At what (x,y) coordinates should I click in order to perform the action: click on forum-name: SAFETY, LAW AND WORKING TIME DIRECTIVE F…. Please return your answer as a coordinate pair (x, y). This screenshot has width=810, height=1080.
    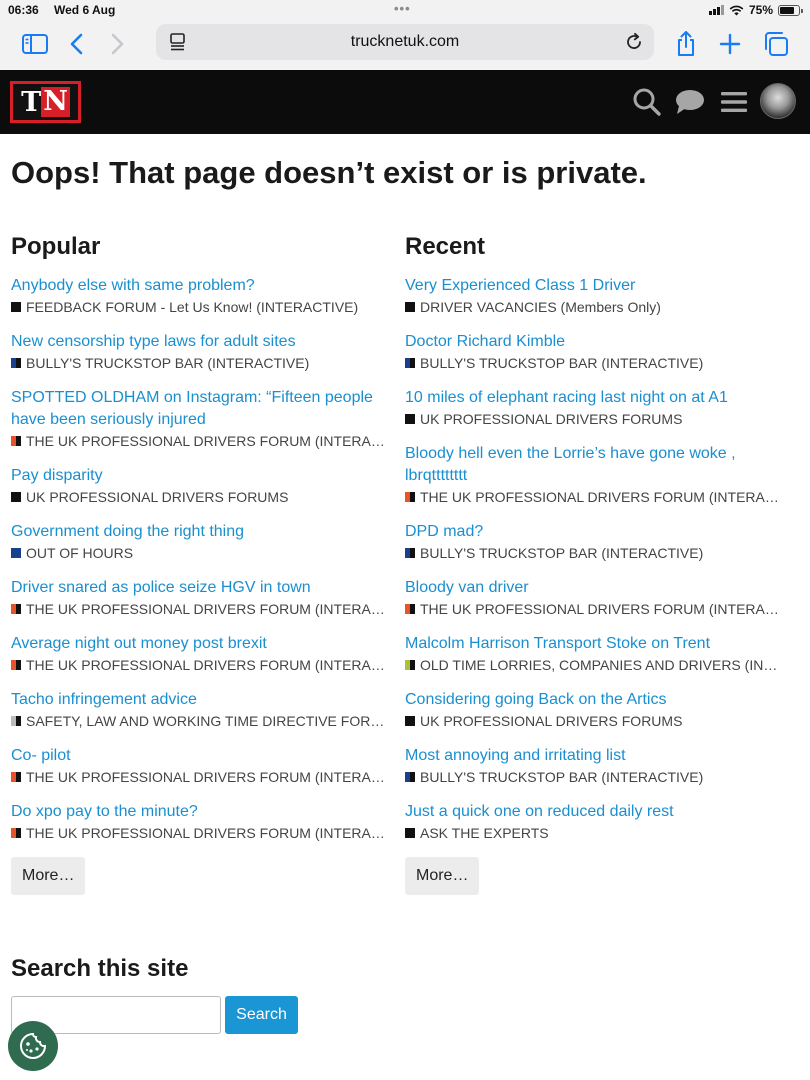
    Looking at the image, I should click on (208, 721).